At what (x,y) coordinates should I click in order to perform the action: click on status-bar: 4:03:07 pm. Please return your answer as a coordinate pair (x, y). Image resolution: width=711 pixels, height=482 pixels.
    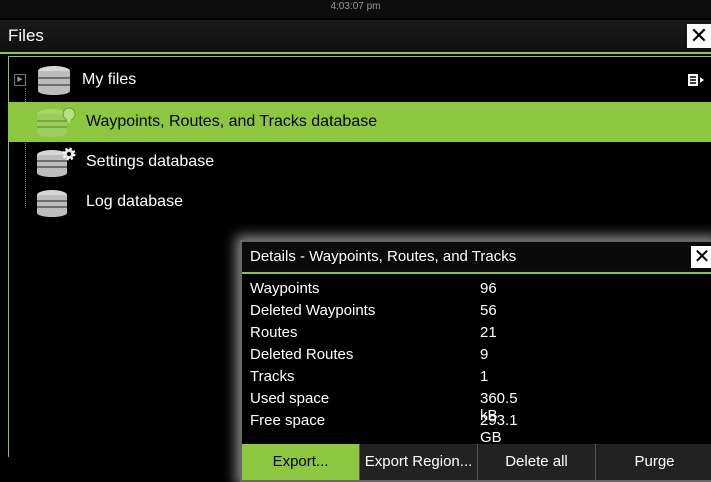
    Looking at the image, I should click on (355, 9).